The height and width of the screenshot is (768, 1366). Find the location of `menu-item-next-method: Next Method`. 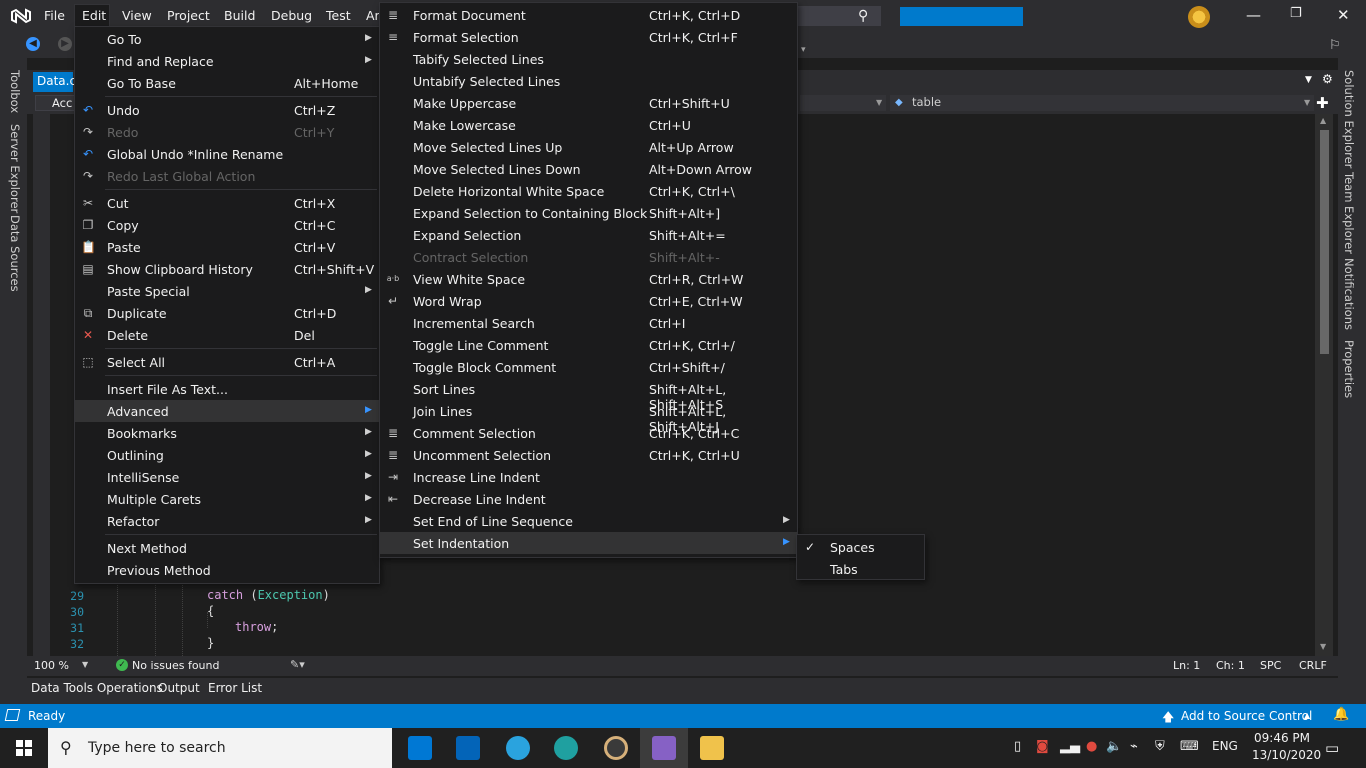

menu-item-next-method: Next Method is located at coordinates (227, 548).